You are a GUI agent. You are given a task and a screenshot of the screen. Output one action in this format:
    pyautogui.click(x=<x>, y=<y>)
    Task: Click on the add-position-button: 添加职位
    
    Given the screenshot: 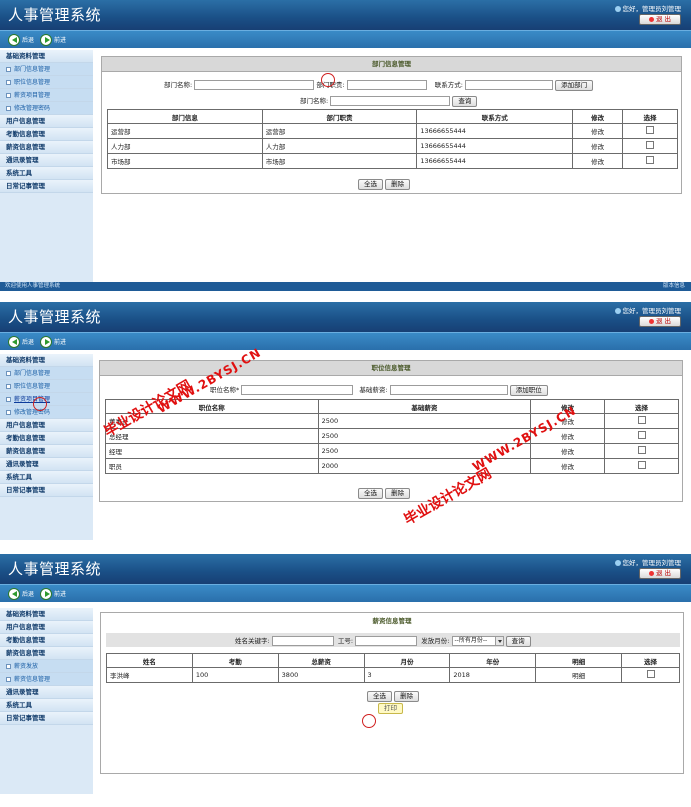 What is the action you would take?
    pyautogui.click(x=528, y=390)
    